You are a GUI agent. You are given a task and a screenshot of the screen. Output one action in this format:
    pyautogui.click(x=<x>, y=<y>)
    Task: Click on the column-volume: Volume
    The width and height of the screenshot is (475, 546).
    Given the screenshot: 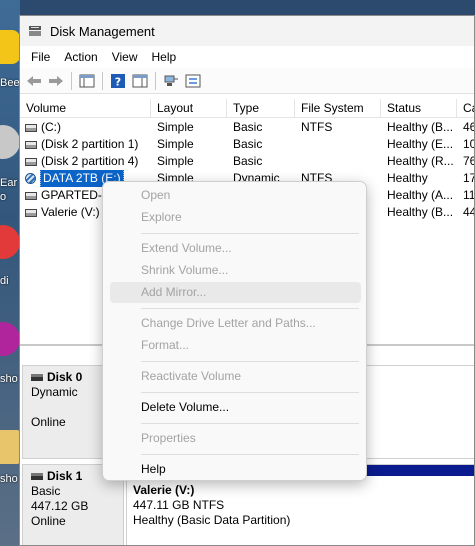 What is the action you would take?
    pyautogui.click(x=85, y=108)
    